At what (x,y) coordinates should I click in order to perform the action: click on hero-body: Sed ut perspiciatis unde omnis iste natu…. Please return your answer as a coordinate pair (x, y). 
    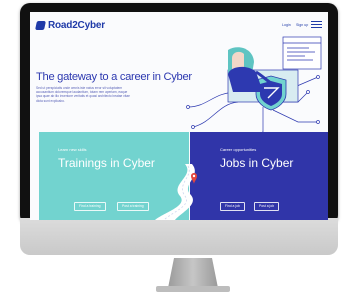
    Looking at the image, I should click on (83, 94).